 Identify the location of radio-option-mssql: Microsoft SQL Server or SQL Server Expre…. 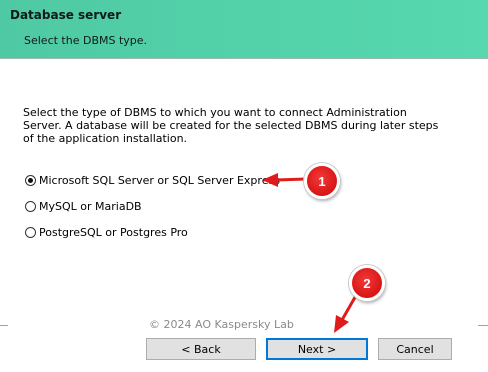
(152, 180).